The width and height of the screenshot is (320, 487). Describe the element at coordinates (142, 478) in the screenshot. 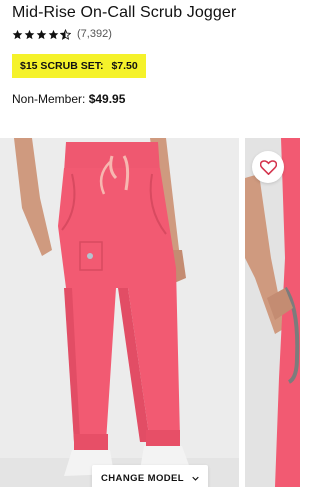

I see `change-model-label: CHANGE MODEL` at that location.